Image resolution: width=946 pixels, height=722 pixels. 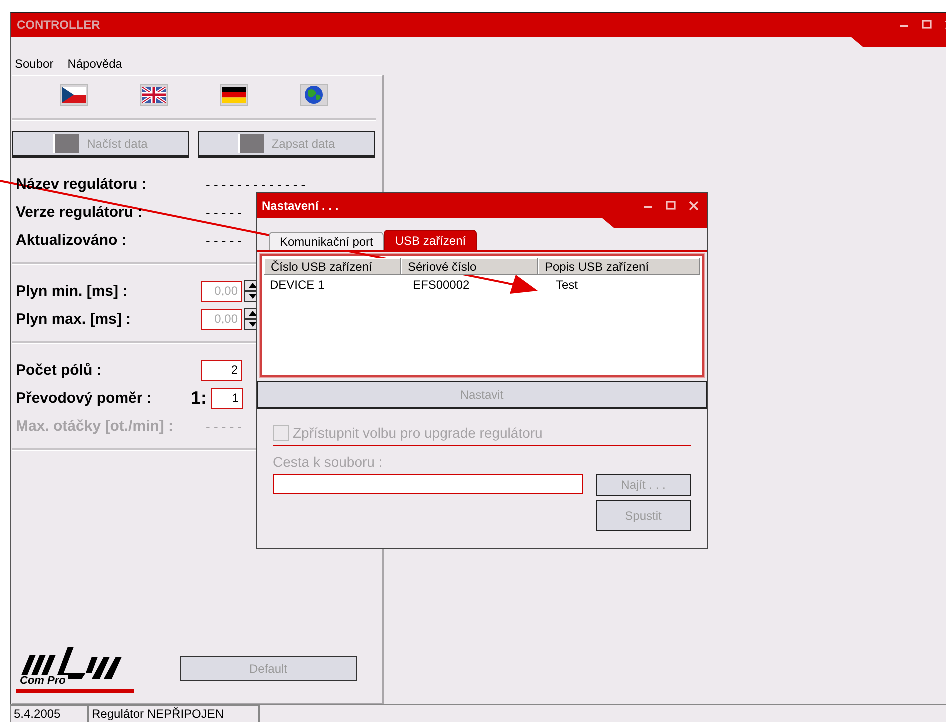 I want to click on table-cell-text: DEVICE 1, so click(x=297, y=284).